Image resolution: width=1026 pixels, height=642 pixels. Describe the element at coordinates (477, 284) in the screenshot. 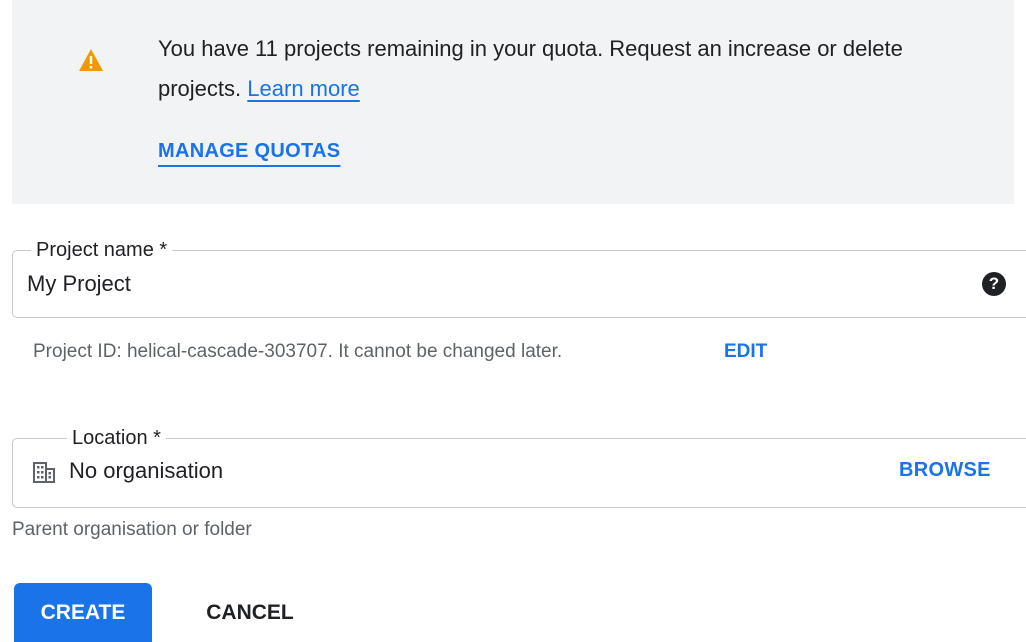

I see `project-name-input` at that location.